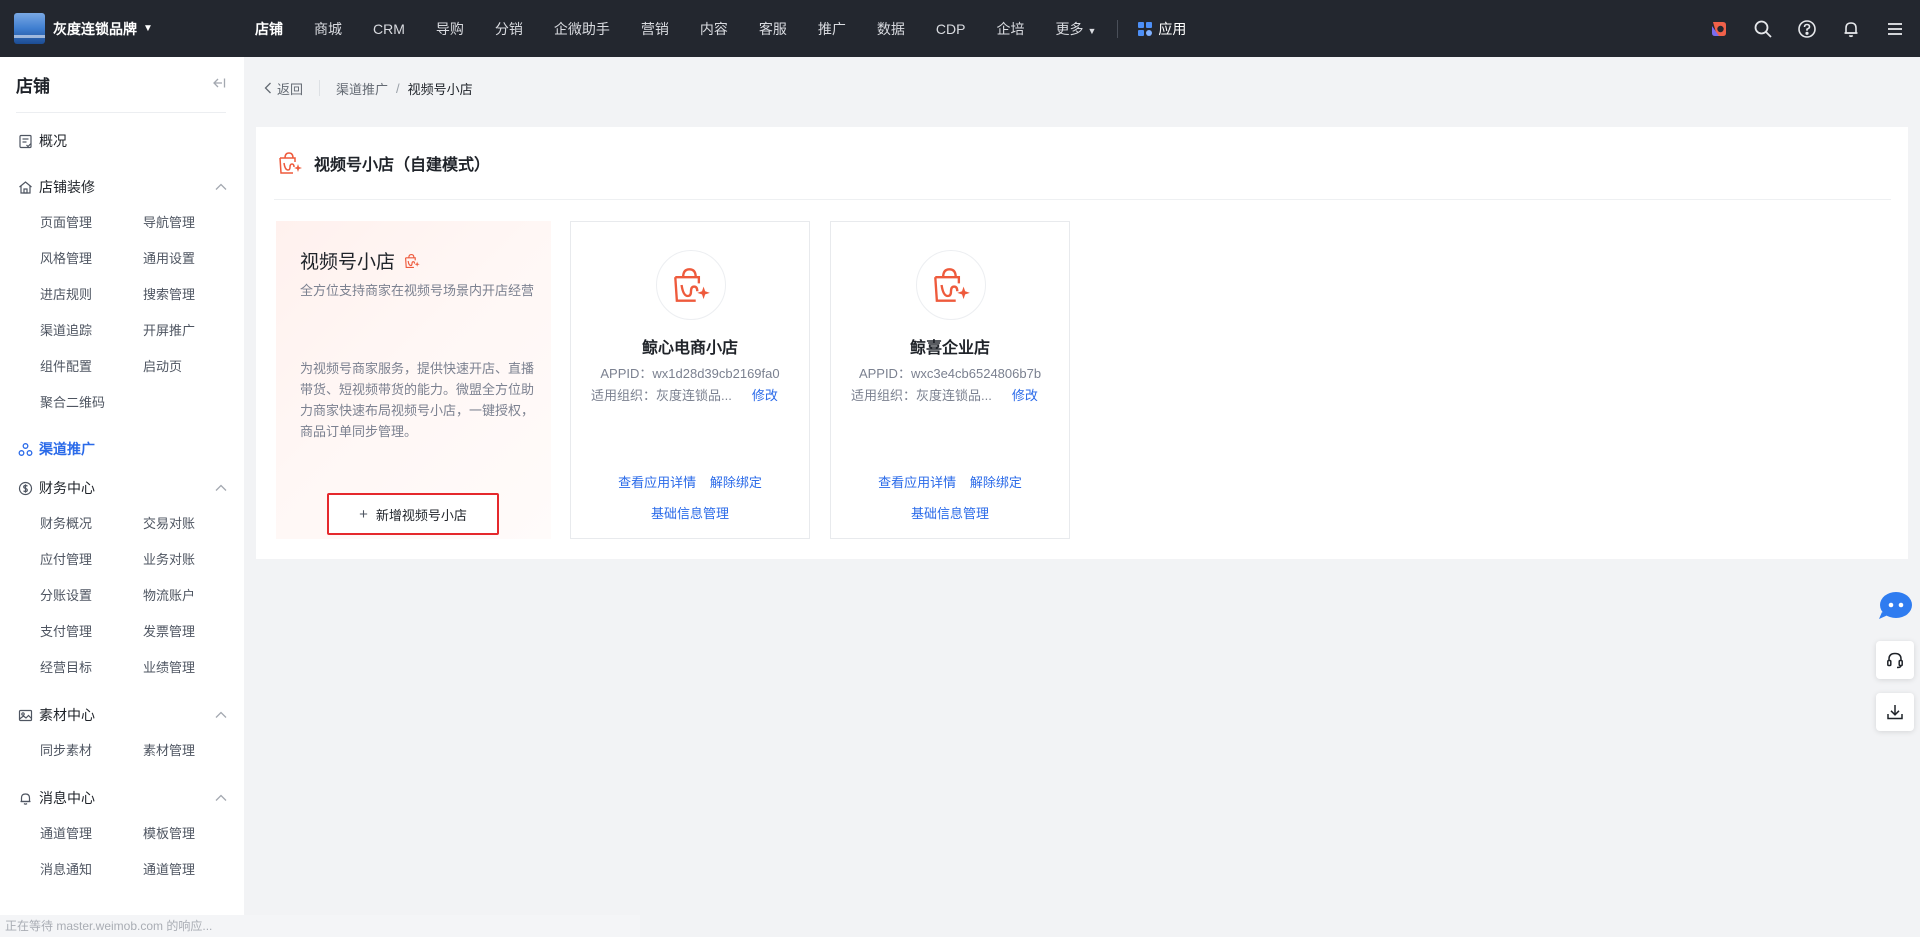 The height and width of the screenshot is (937, 1920). I want to click on sidebar-item-label: 概况, so click(53, 141).